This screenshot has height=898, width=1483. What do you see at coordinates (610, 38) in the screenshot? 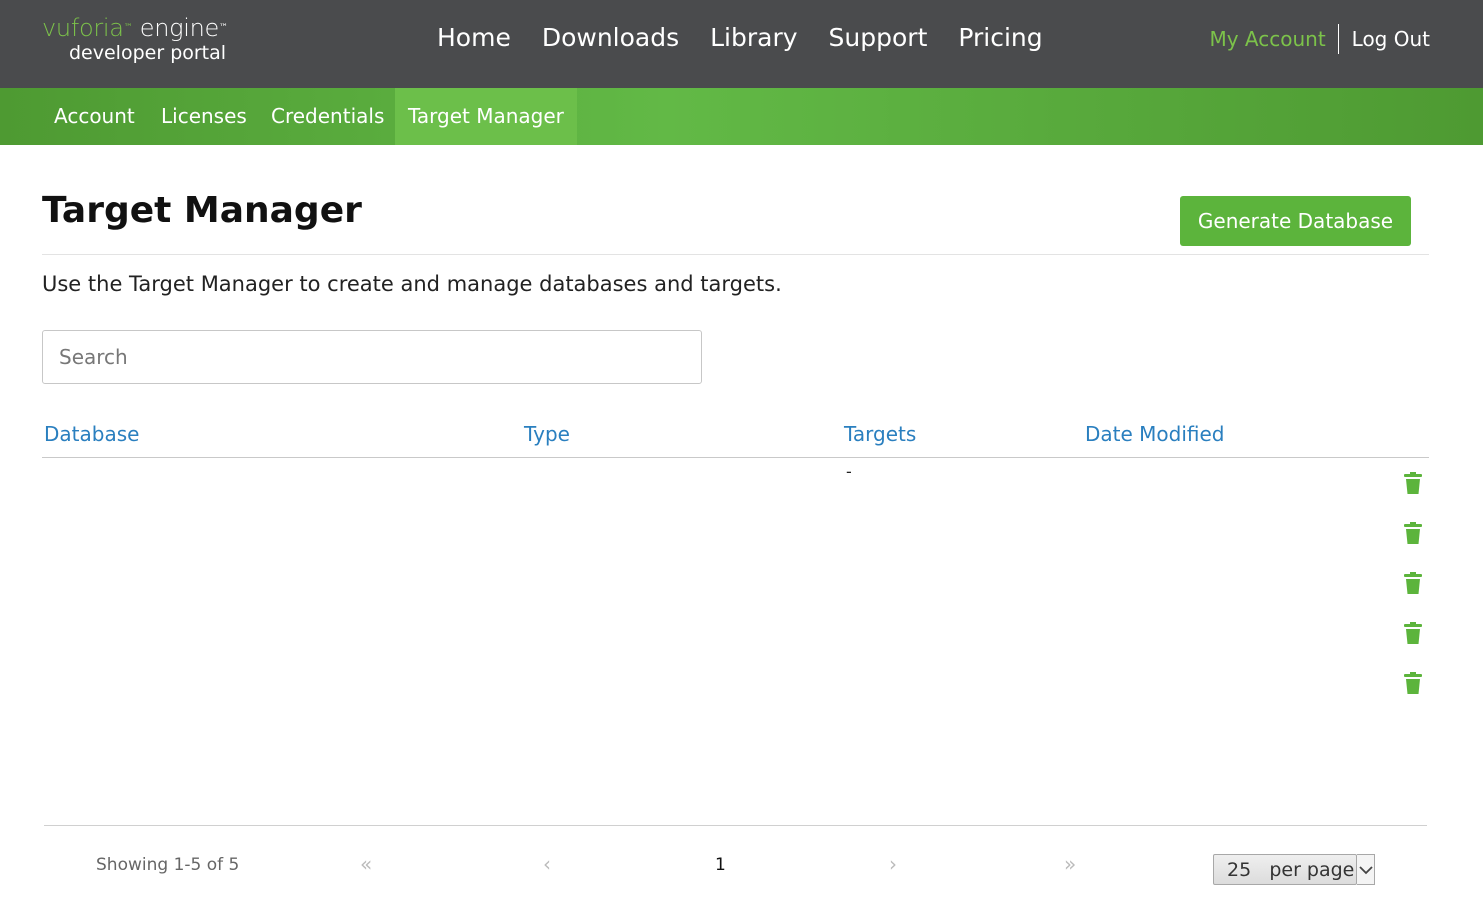
I see `nav-downloads: Downloads` at bounding box center [610, 38].